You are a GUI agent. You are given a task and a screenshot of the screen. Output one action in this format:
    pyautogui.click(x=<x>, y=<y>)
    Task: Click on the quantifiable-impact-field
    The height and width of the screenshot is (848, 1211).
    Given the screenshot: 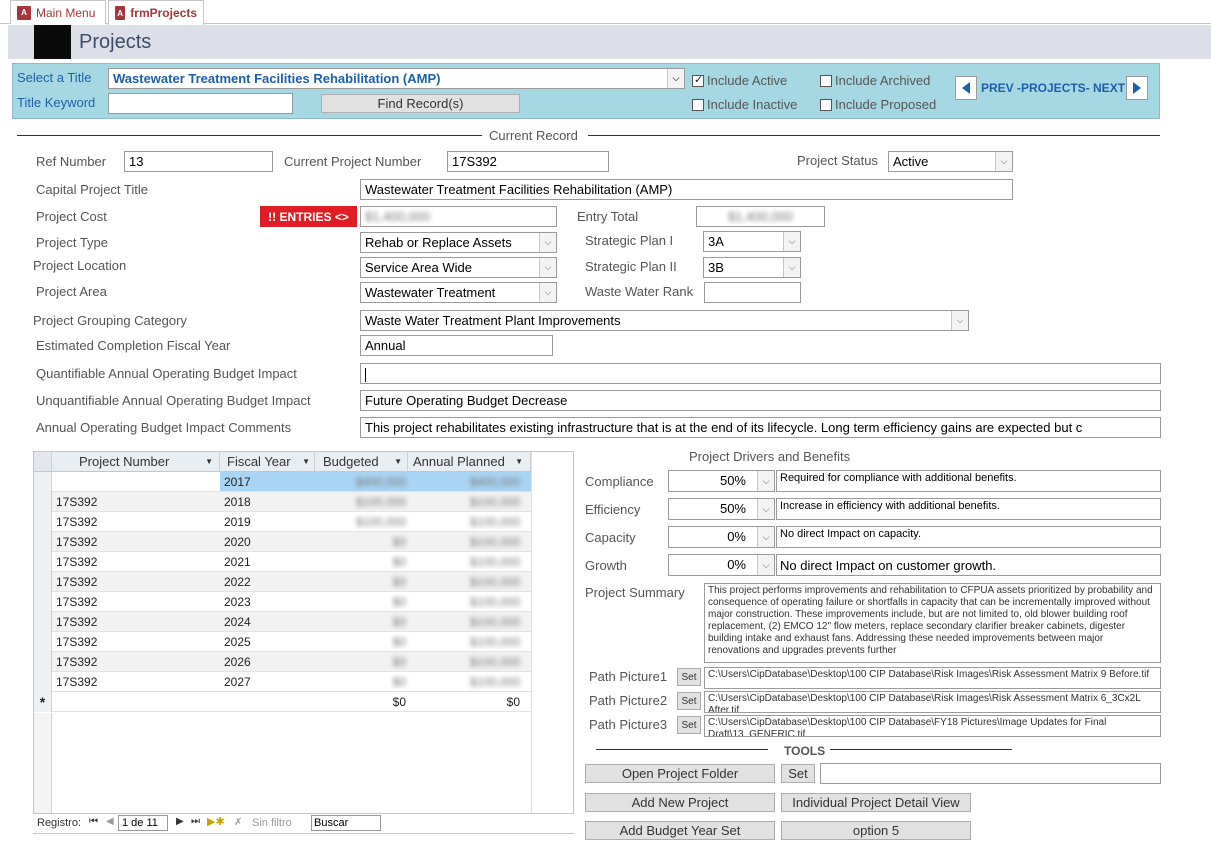 What is the action you would take?
    pyautogui.click(x=760, y=373)
    